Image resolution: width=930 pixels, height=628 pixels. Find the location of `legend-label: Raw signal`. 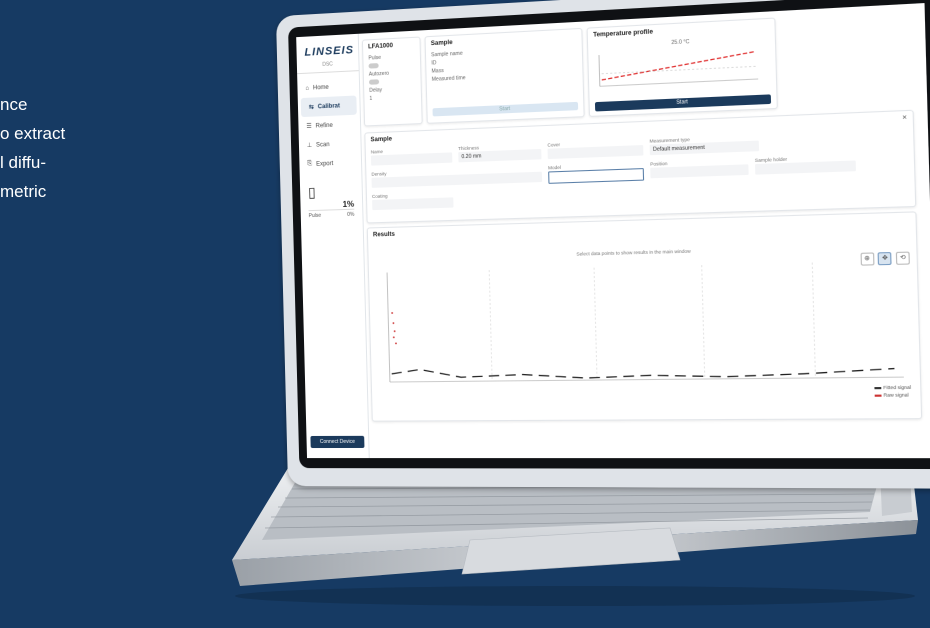

legend-label: Raw signal is located at coordinates (896, 395).